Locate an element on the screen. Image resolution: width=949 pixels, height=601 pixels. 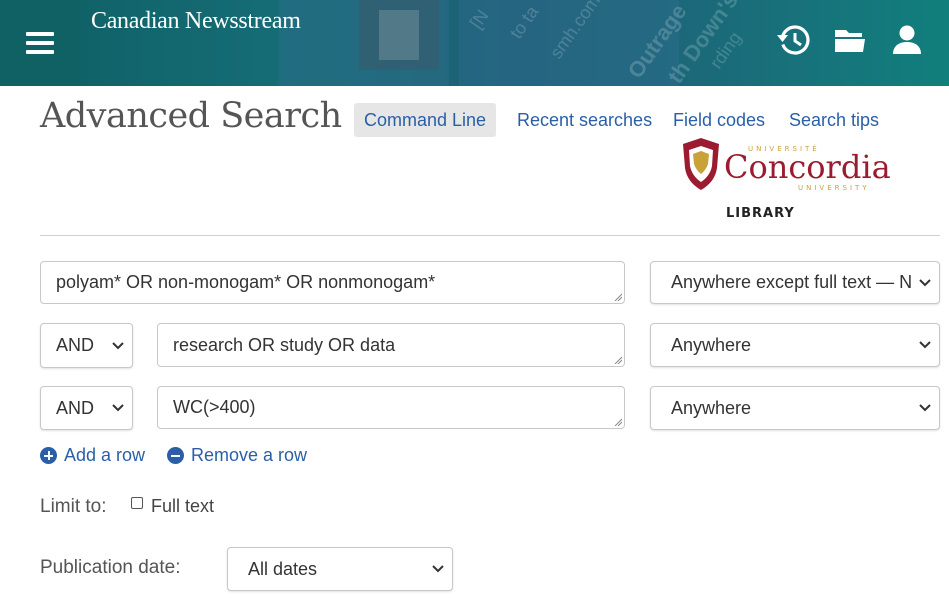
tab-command-line: Command Line is located at coordinates (425, 120).